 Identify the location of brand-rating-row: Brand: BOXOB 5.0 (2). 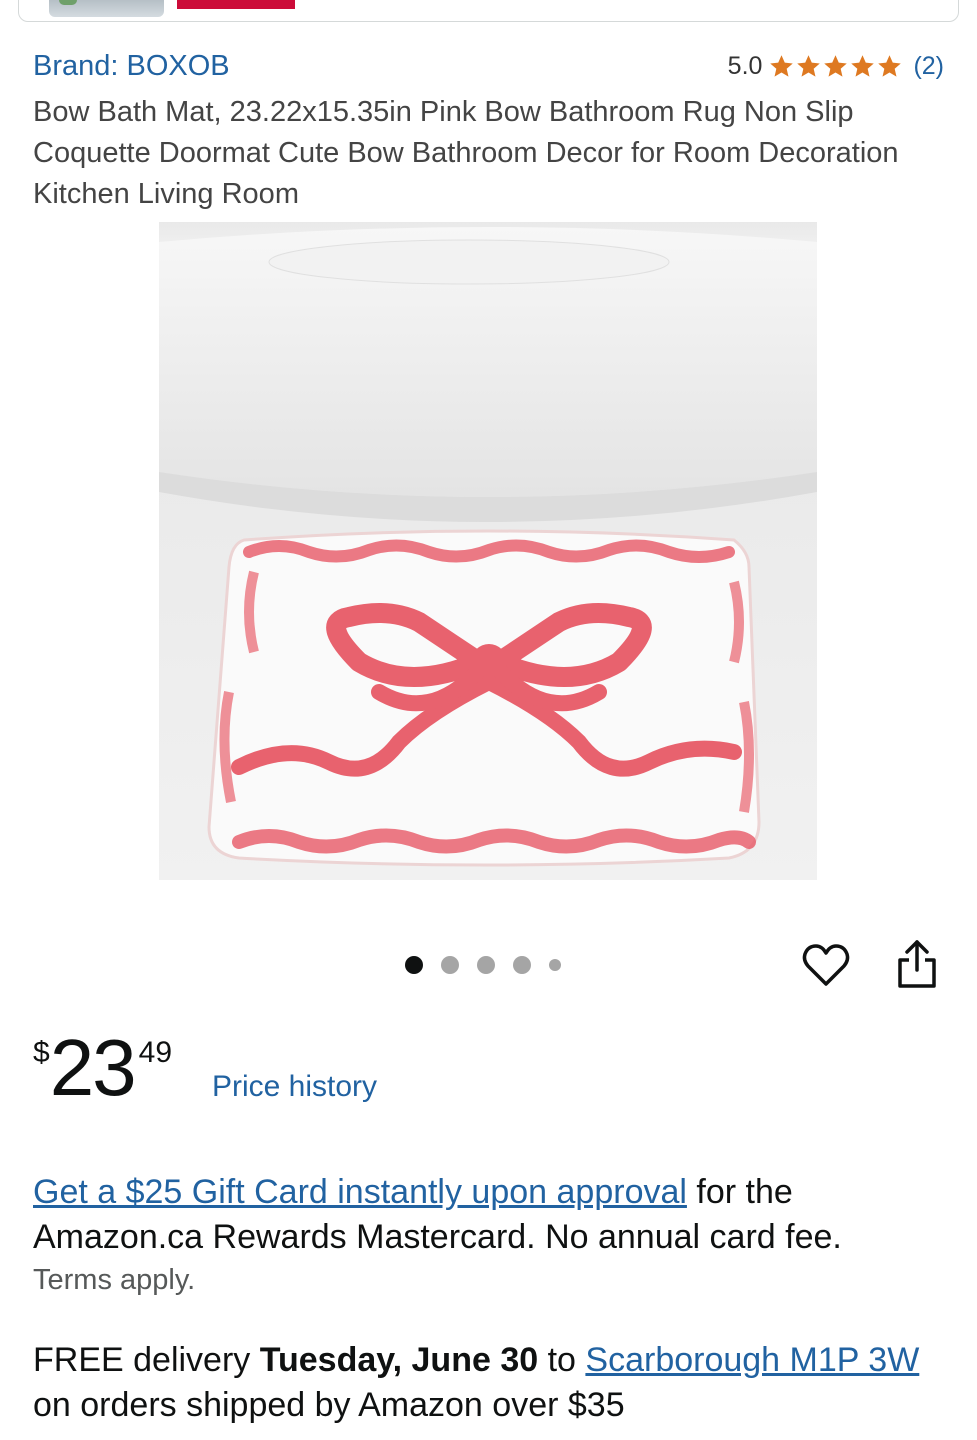
(488, 70).